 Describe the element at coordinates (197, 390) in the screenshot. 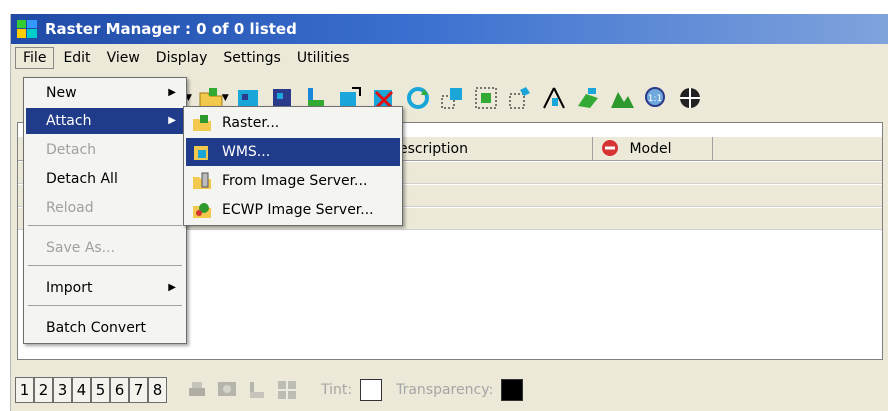

I see `print-icon` at that location.